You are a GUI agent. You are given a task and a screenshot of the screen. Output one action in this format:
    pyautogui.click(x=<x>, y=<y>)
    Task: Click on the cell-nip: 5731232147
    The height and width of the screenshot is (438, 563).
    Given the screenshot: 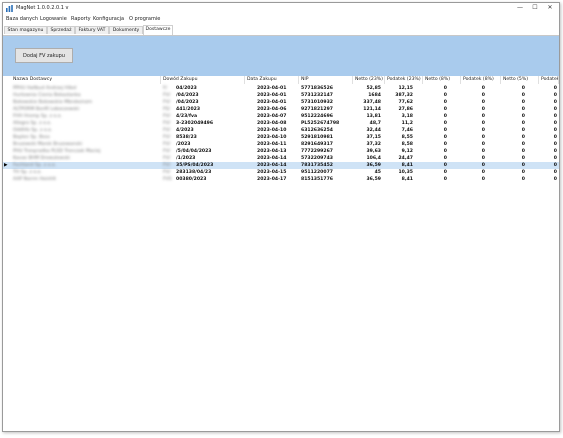 What is the action you would take?
    pyautogui.click(x=317, y=95)
    